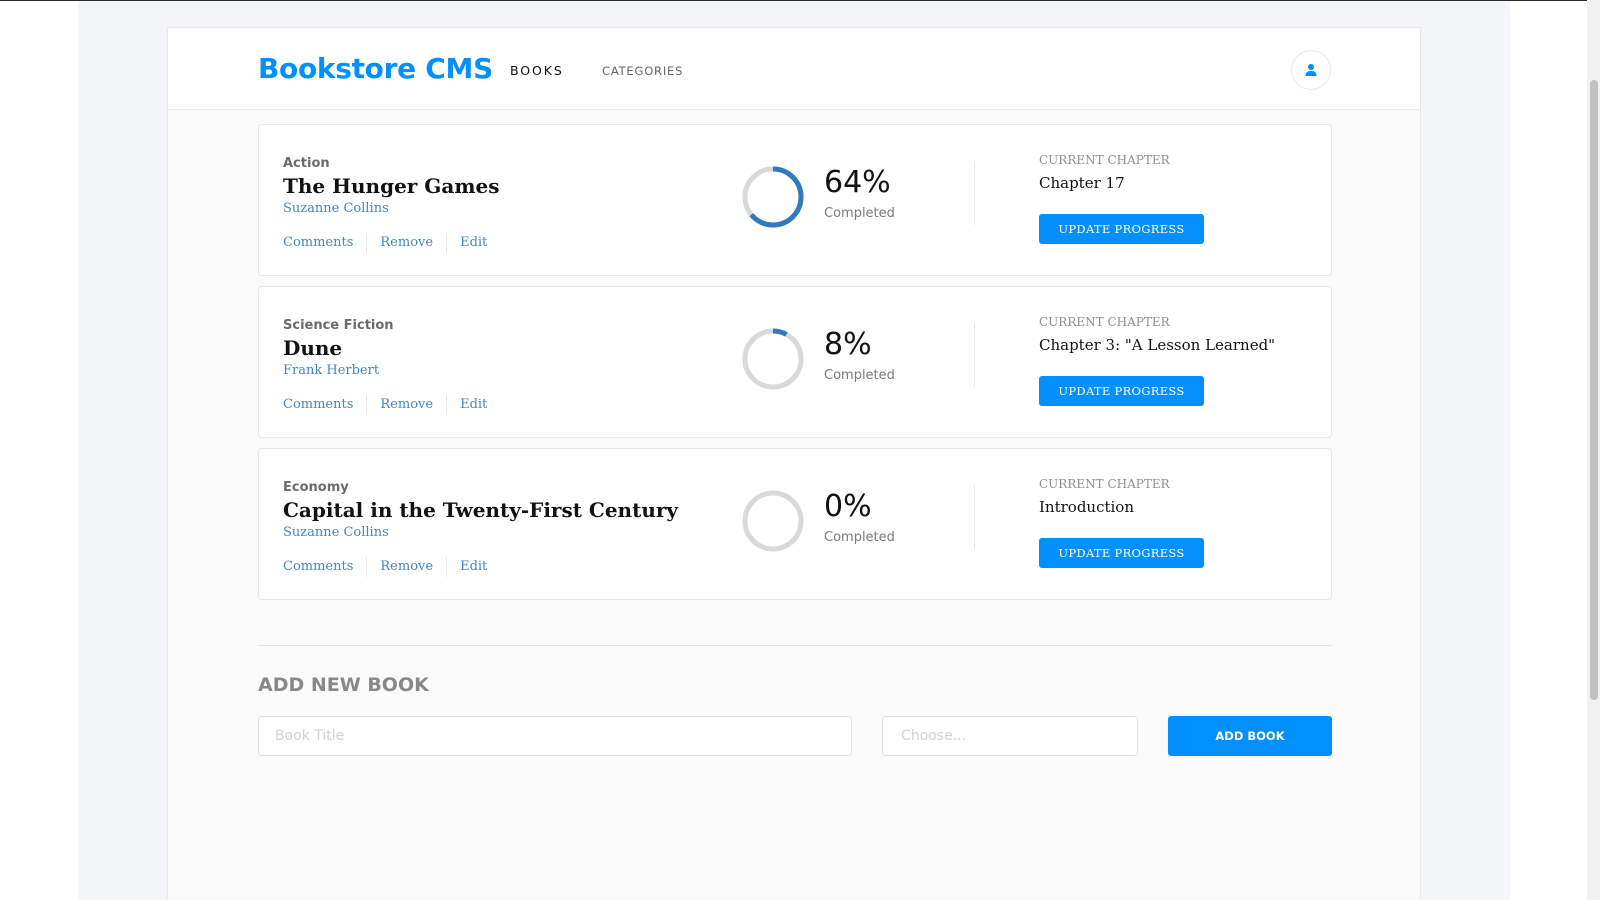 The width and height of the screenshot is (1600, 900). I want to click on category-select, so click(1010, 736).